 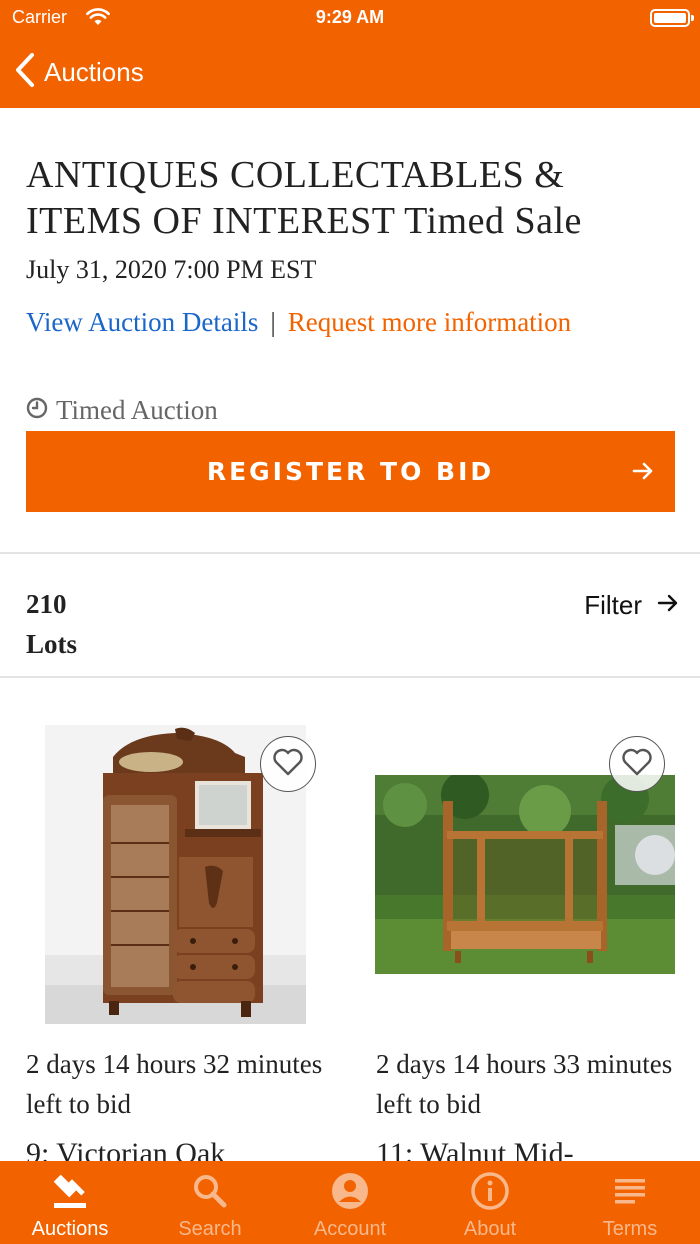 What do you see at coordinates (41, 410) in the screenshot?
I see `clock-icon` at bounding box center [41, 410].